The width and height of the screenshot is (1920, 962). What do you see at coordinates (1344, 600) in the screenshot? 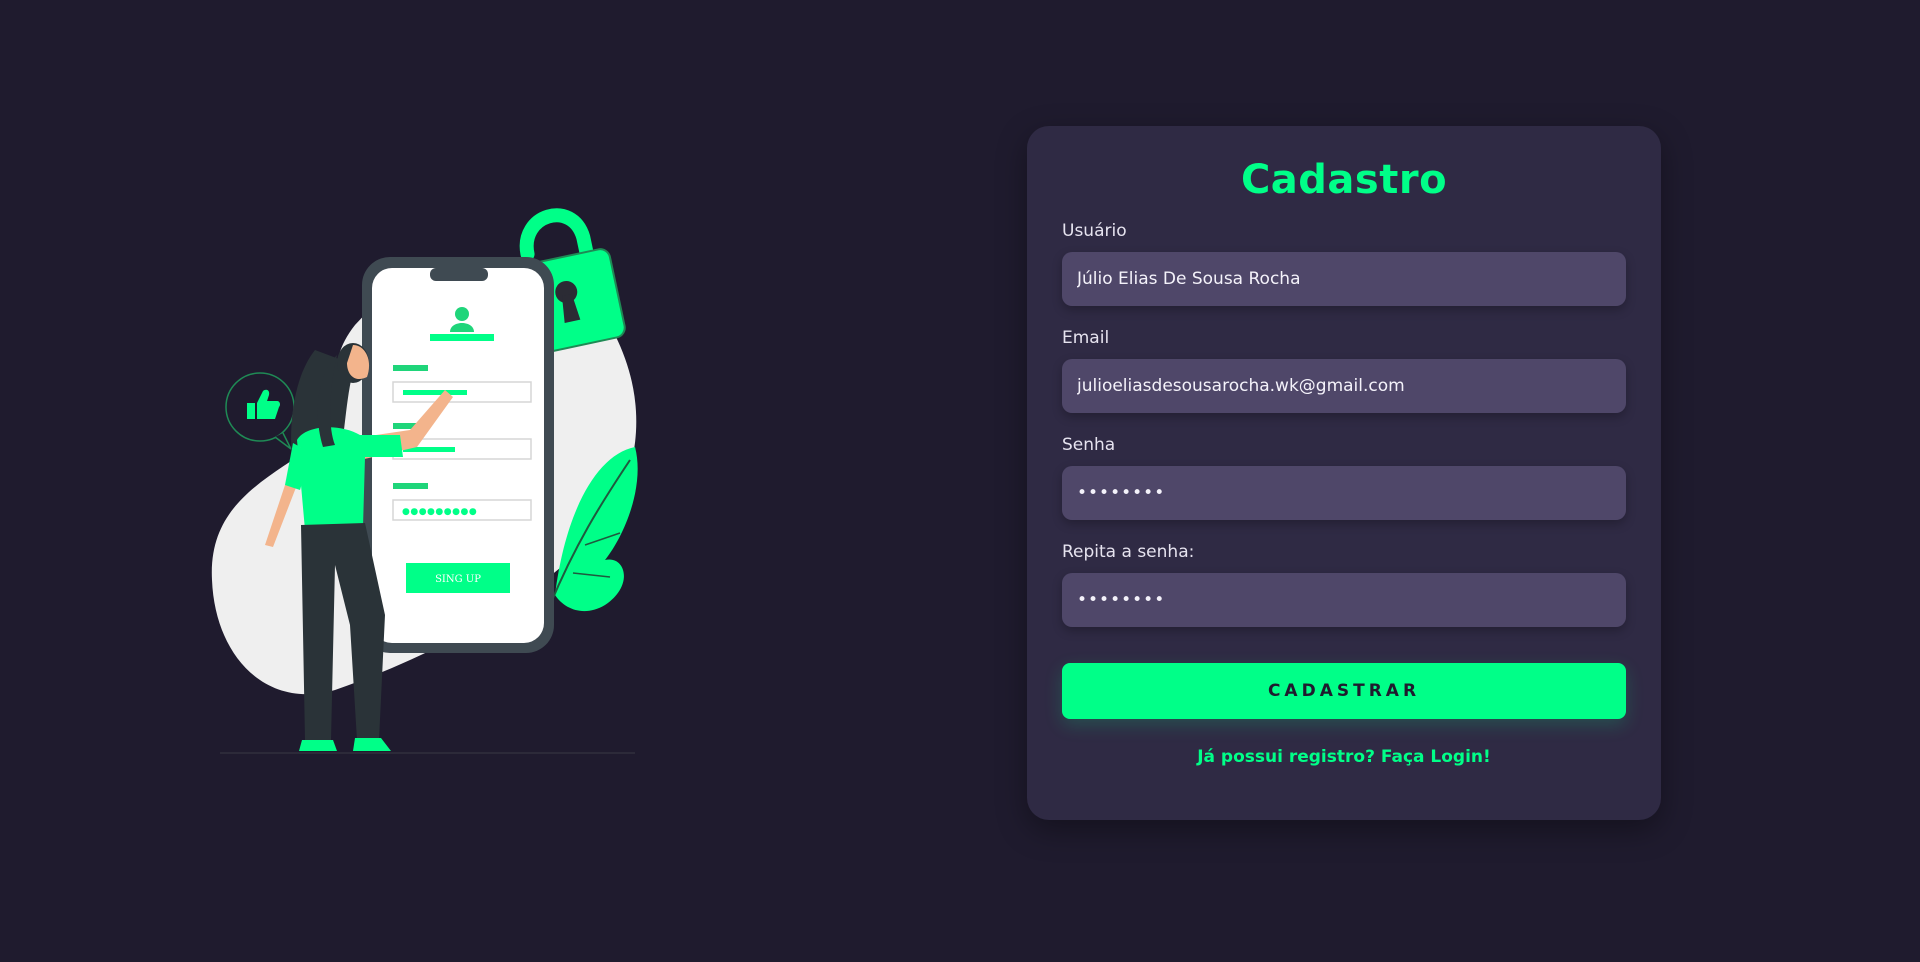
I see `confirm-password-input` at bounding box center [1344, 600].